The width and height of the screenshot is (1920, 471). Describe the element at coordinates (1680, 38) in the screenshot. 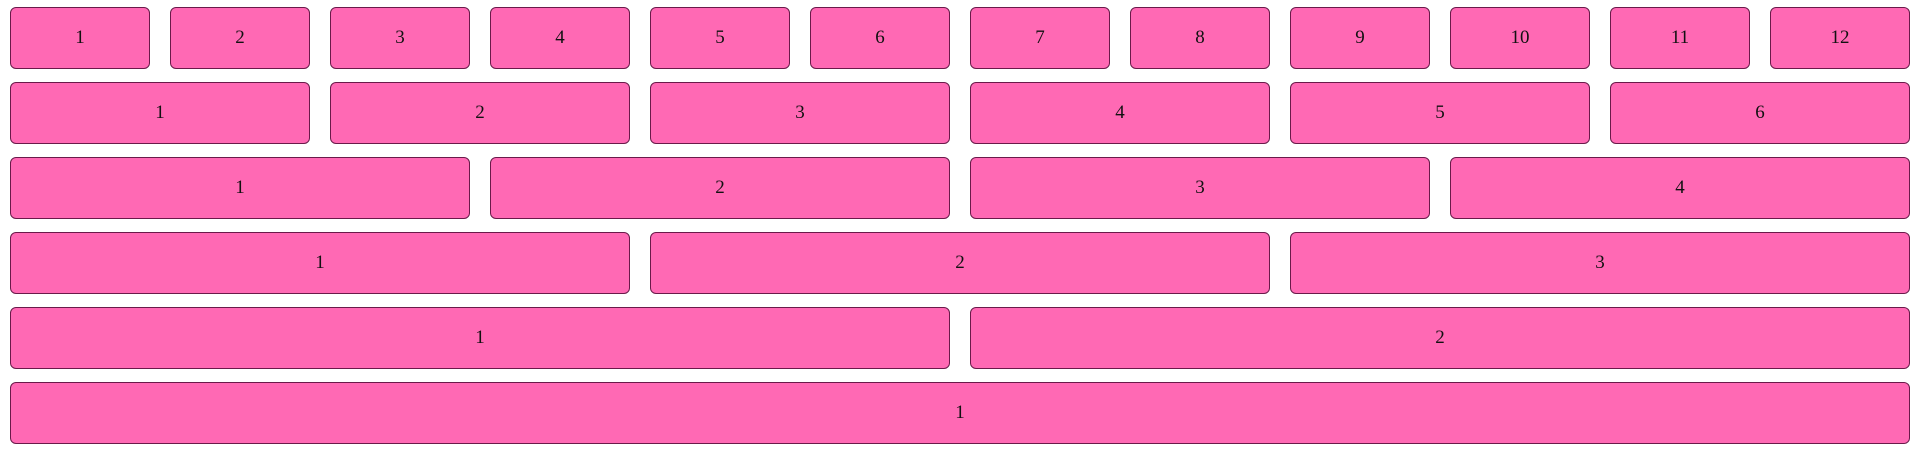

I see `grid-cell: 11` at that location.